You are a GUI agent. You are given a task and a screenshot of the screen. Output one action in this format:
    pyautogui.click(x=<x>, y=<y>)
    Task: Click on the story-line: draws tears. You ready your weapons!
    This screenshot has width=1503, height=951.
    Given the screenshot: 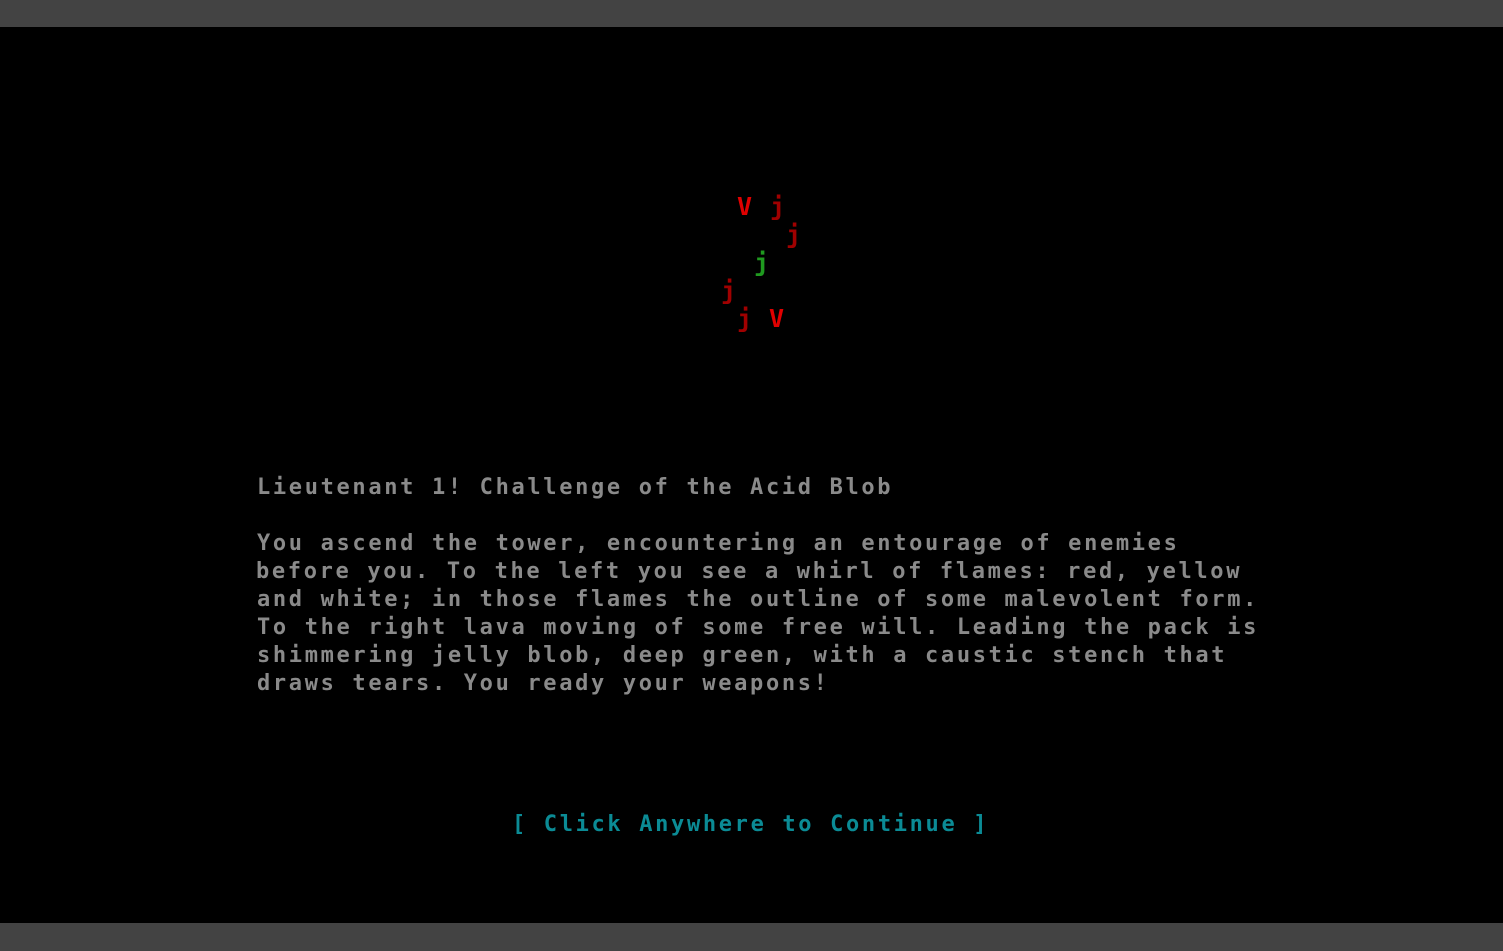 What is the action you would take?
    pyautogui.click(x=543, y=683)
    